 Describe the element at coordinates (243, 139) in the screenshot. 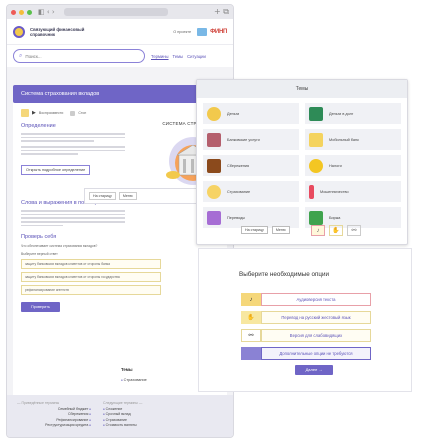

I see `theme-label: Банковские услуги` at that location.